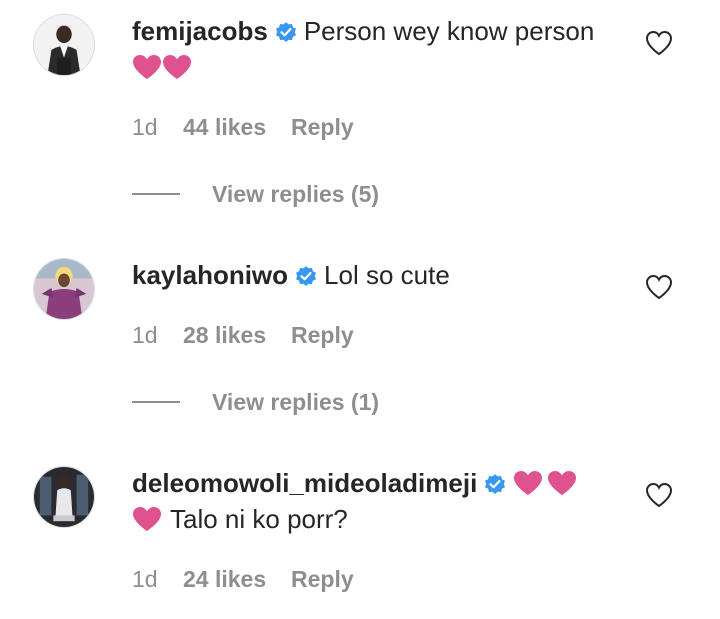 The height and width of the screenshot is (619, 720). I want to click on comment-text: Talo ni ko porr?, so click(259, 519).